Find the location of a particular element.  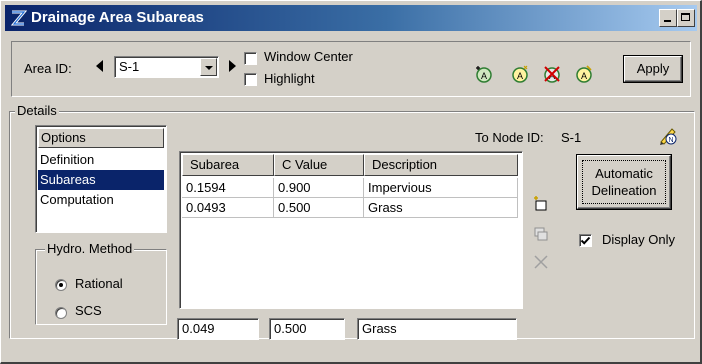

chevron-down-icon is located at coordinates (209, 68).